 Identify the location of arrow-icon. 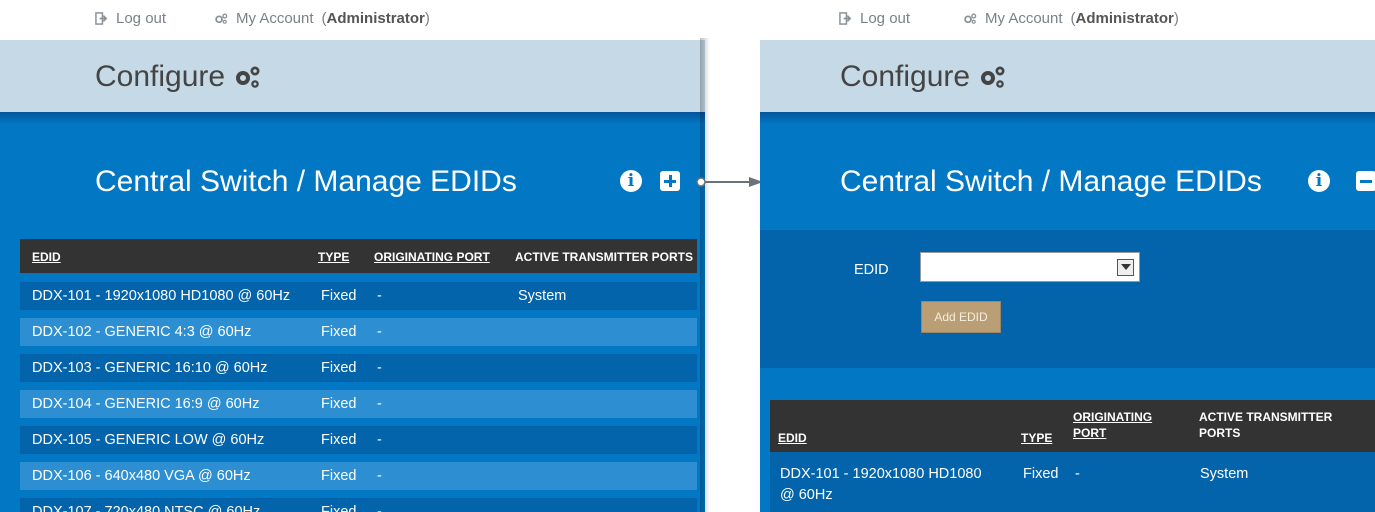
(729, 182).